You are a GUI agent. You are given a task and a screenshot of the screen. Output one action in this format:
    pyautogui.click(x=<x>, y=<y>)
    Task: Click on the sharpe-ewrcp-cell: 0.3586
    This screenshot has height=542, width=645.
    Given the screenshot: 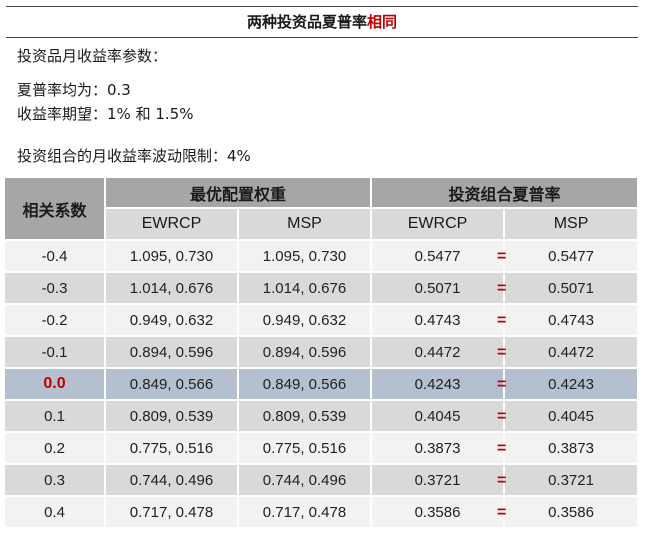 What is the action you would take?
    pyautogui.click(x=439, y=513)
    